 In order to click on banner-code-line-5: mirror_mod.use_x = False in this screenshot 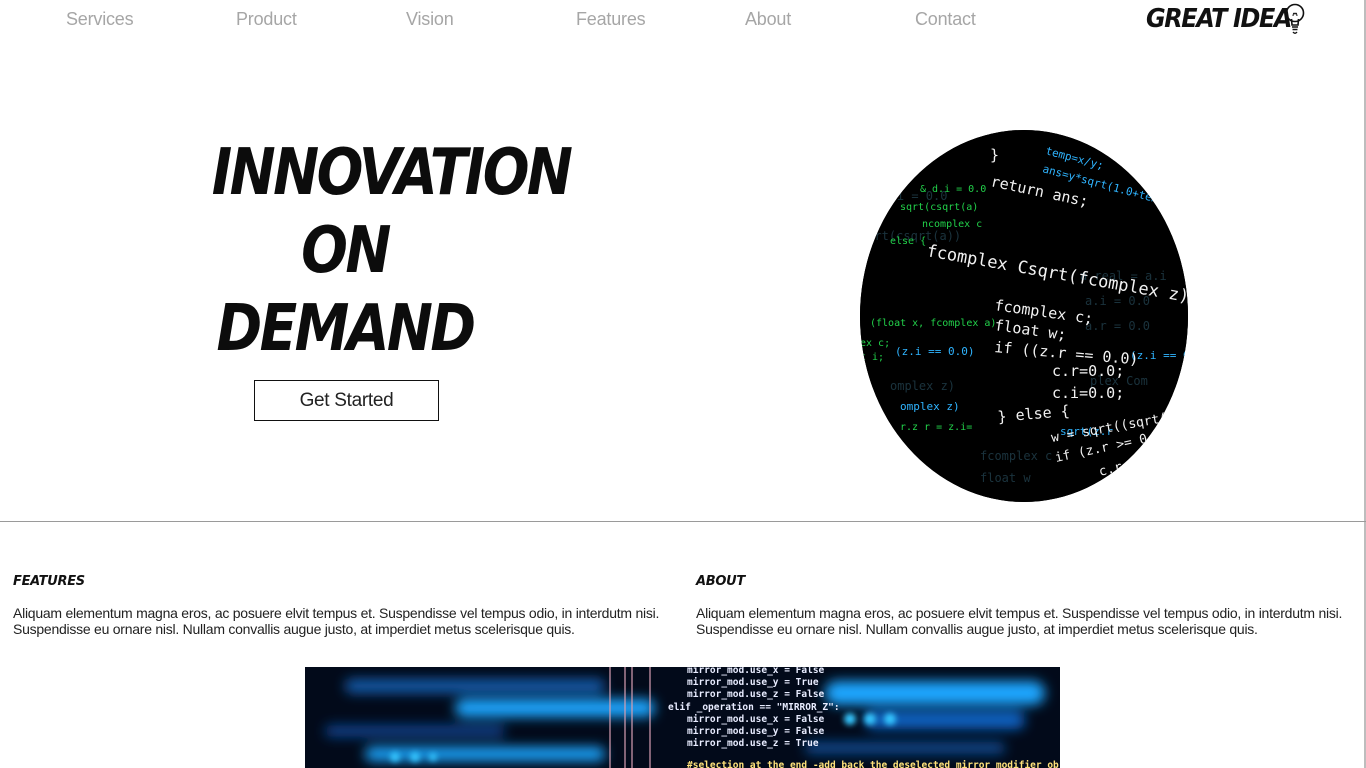, I will do `click(756, 719)`.